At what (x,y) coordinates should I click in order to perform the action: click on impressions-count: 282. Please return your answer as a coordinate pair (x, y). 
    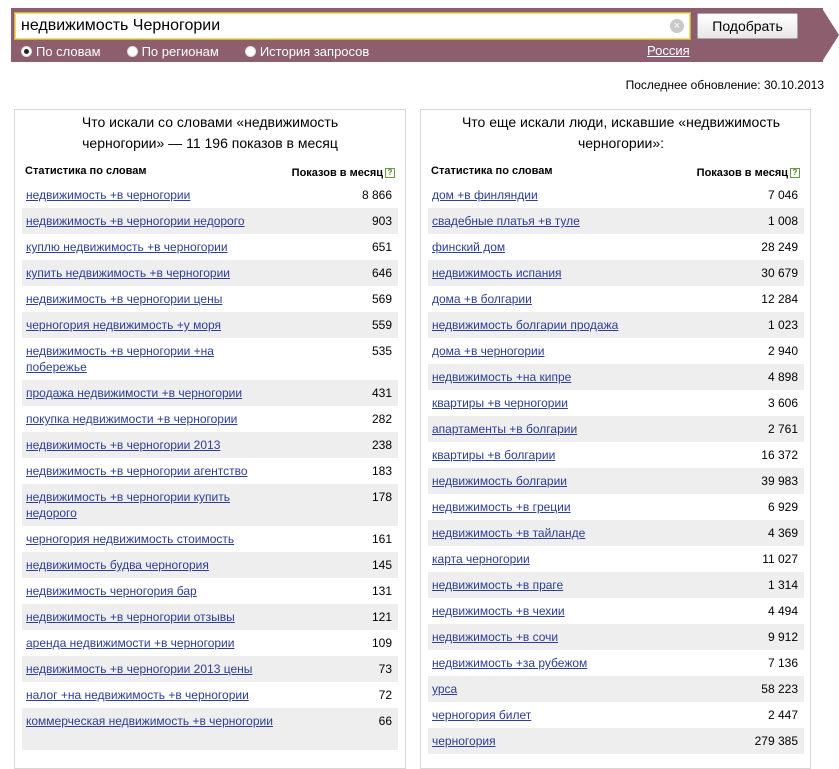
    Looking at the image, I should click on (381, 419).